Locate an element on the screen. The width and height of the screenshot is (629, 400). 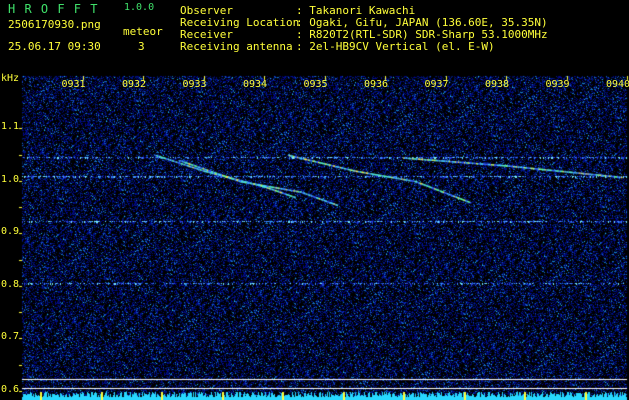
observer-value: : Takanori Kawachi is located at coordinates (356, 10).